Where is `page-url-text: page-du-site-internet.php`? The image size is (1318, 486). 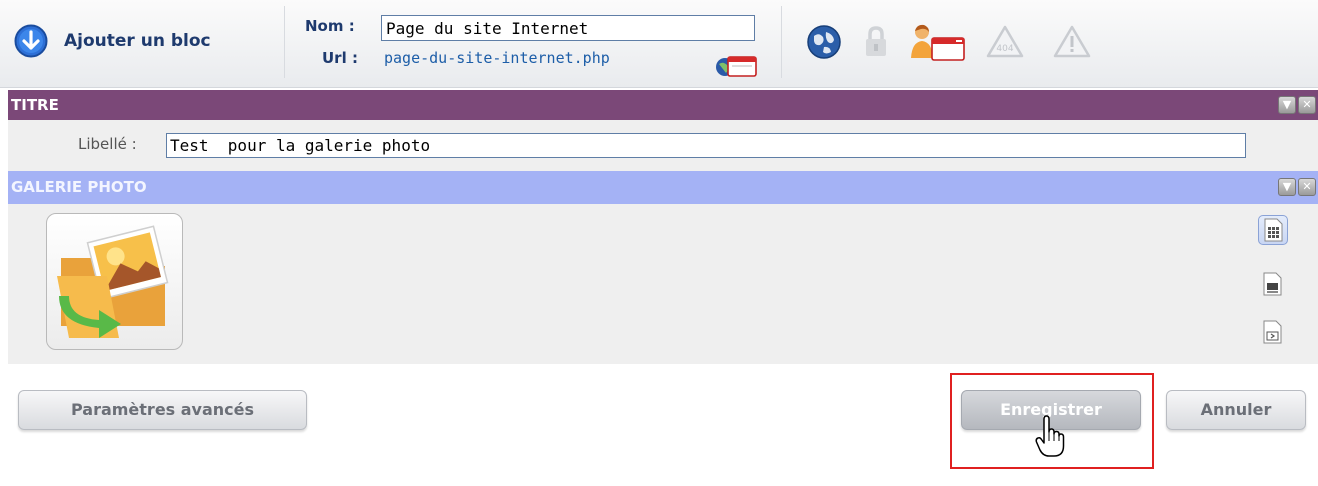
page-url-text: page-du-site-internet.php is located at coordinates (497, 58).